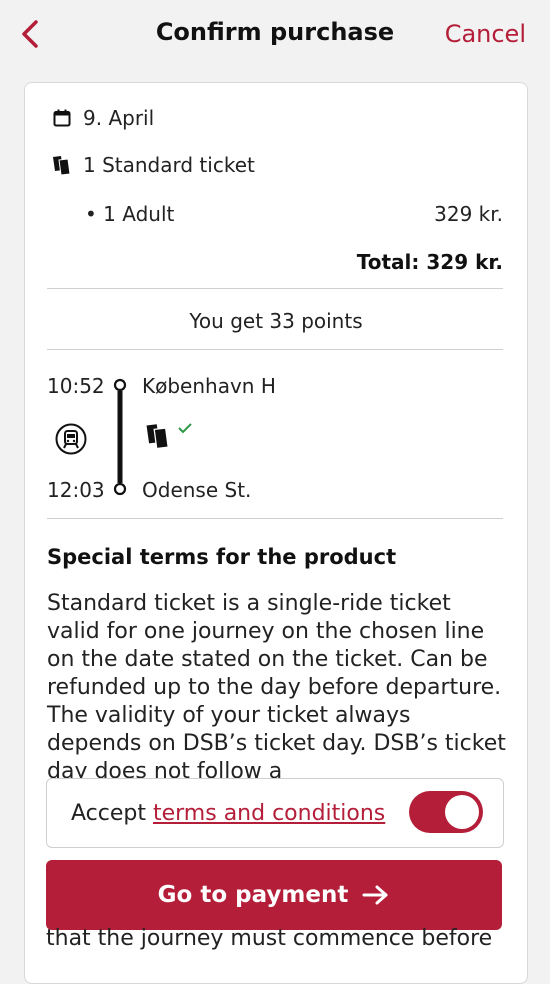 The width and height of the screenshot is (550, 984). I want to click on departure-time: 10:52, so click(76, 386).